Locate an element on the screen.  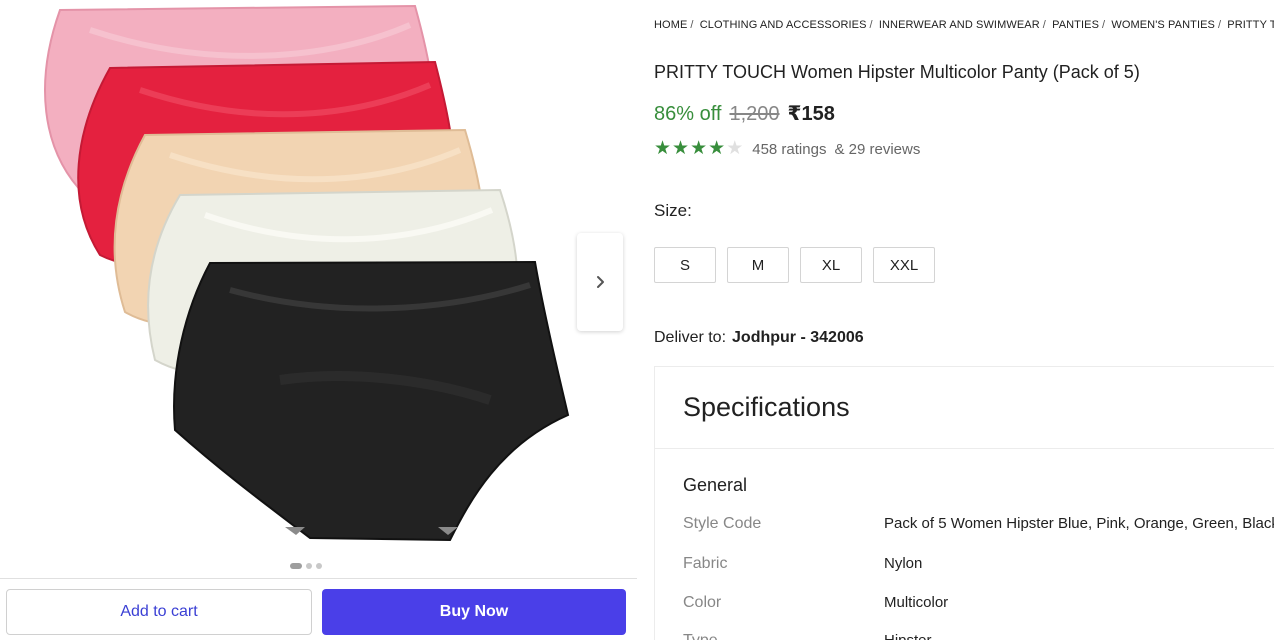
carousel-dots is located at coordinates (306, 566).